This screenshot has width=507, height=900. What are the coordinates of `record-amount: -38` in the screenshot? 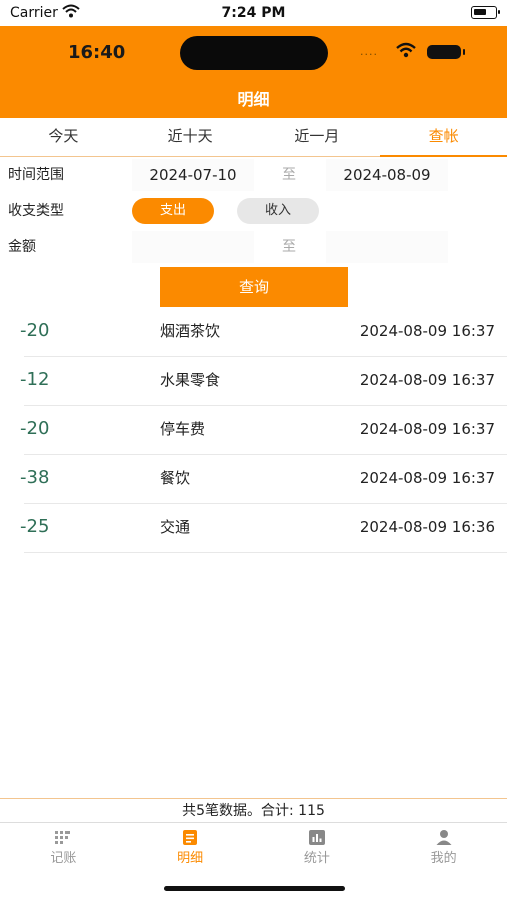 It's located at (35, 477).